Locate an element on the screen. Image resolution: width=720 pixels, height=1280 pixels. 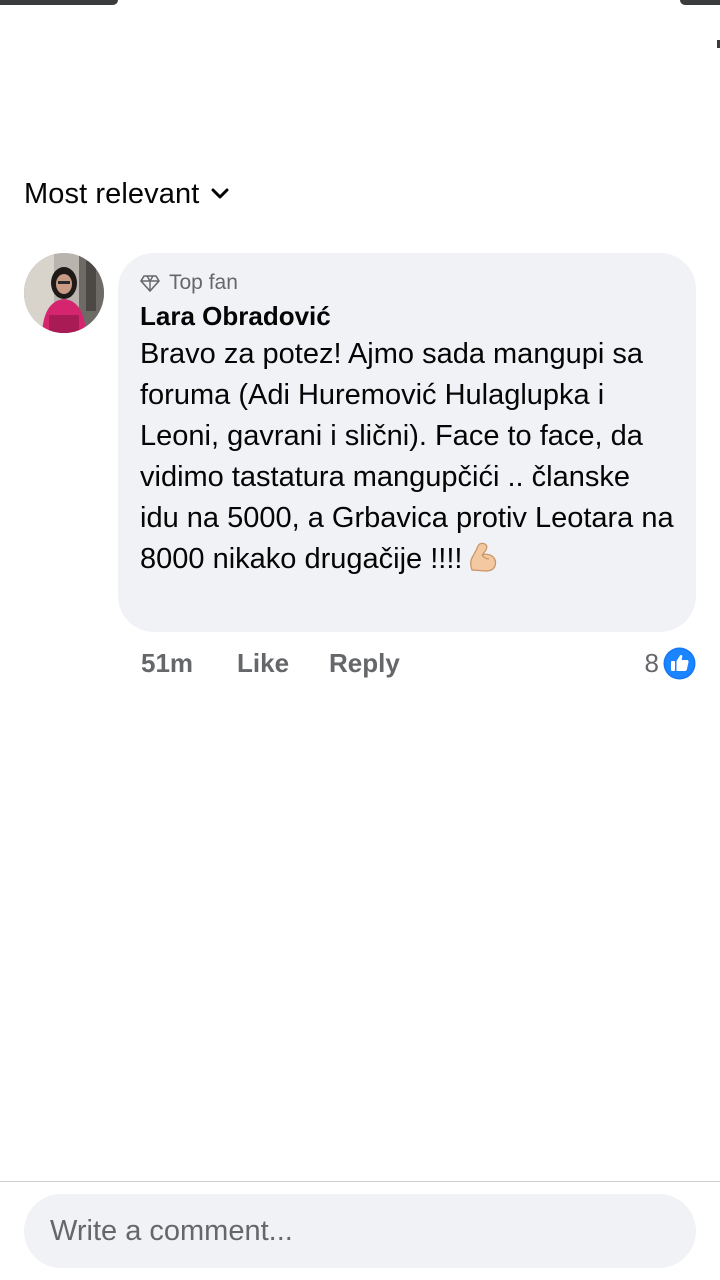
device-top-edge-left is located at coordinates (59, 2).